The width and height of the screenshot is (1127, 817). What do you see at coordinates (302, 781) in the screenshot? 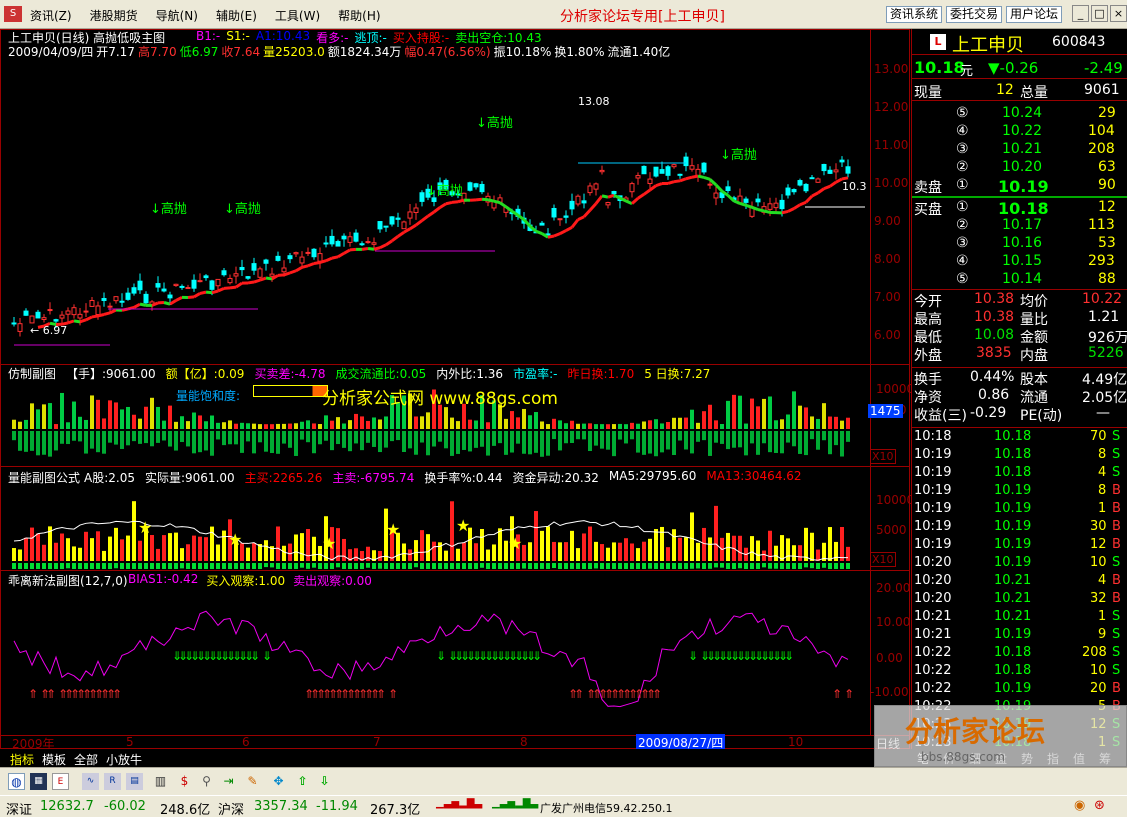
I see `up-arrow-icon: ⇧` at bounding box center [302, 781].